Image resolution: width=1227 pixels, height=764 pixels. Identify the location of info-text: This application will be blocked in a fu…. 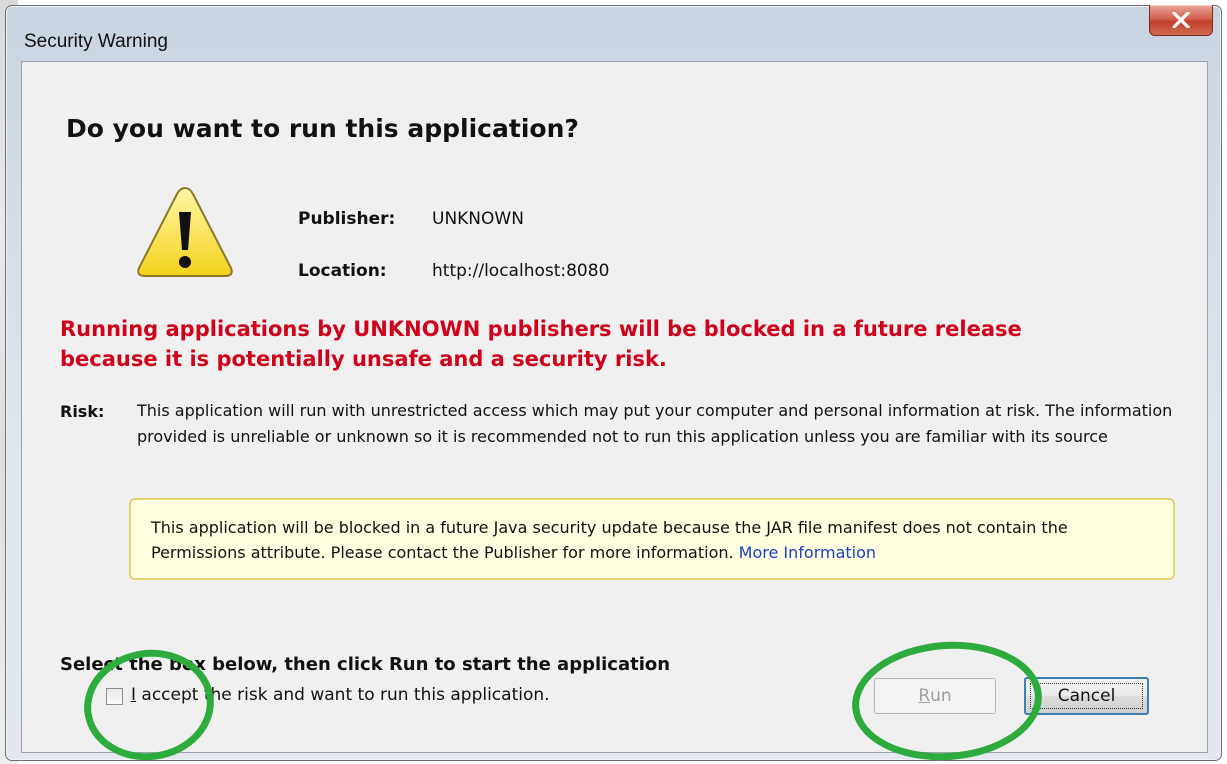
(609, 540).